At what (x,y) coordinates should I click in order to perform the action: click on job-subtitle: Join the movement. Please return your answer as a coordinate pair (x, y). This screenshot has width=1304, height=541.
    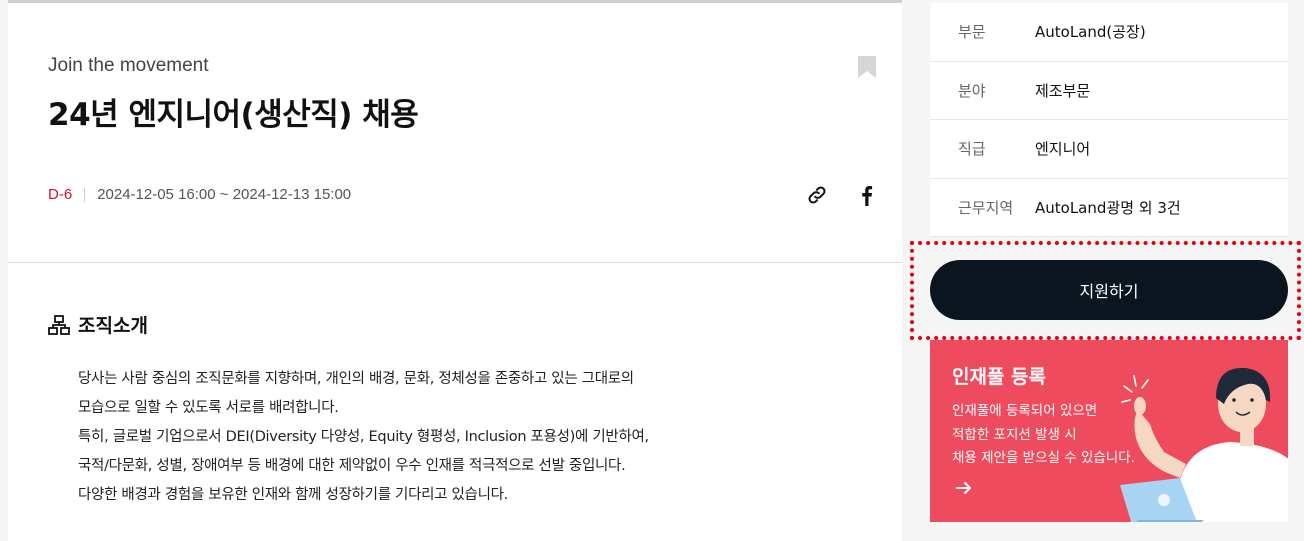
    Looking at the image, I should click on (128, 65).